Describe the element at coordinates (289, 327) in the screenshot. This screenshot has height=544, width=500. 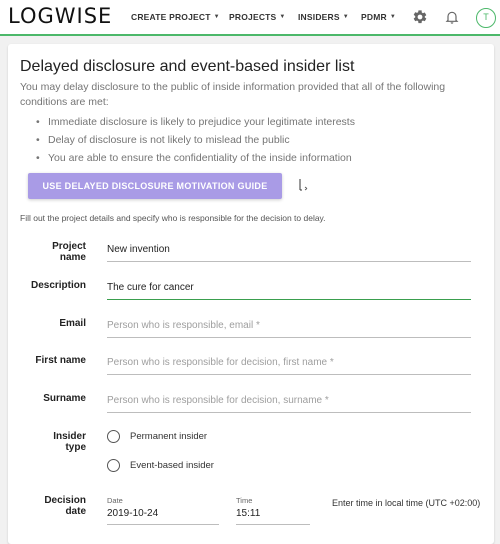
I see `email-field: Person who is responsible, email *` at that location.